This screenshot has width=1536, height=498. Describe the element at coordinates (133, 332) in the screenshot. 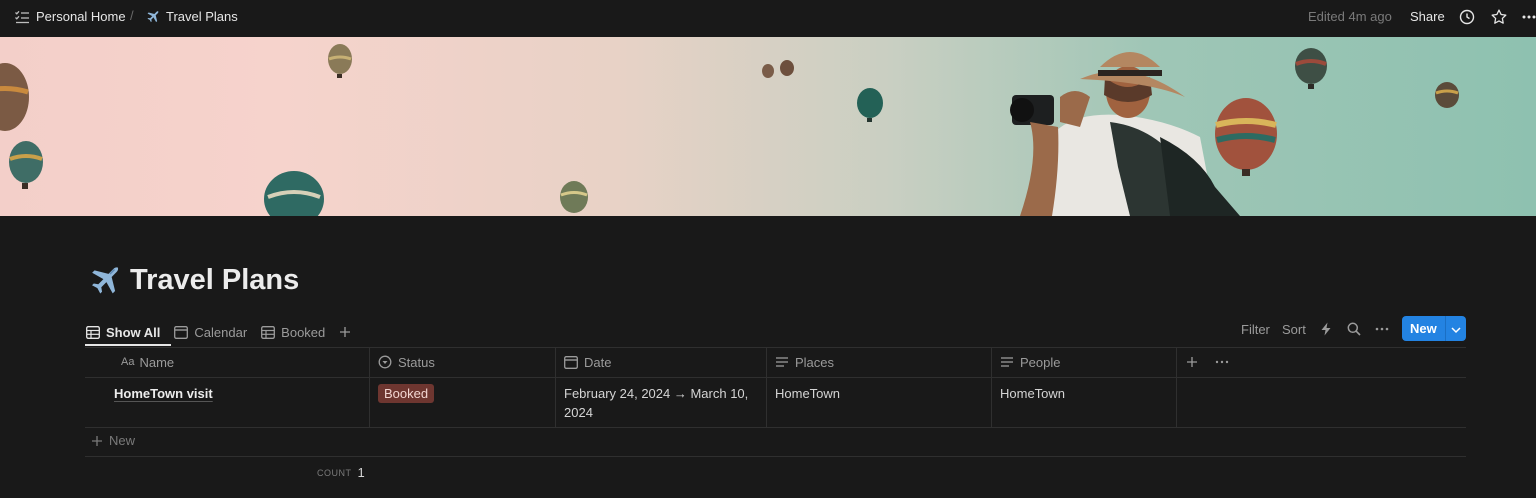

I see `tab-label: Show All` at that location.